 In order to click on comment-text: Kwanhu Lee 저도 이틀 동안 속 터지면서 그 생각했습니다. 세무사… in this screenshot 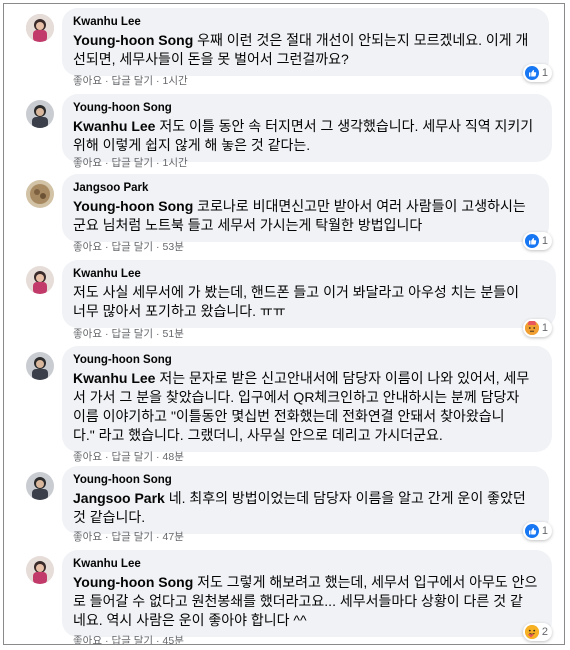, I will do `click(303, 135)`.